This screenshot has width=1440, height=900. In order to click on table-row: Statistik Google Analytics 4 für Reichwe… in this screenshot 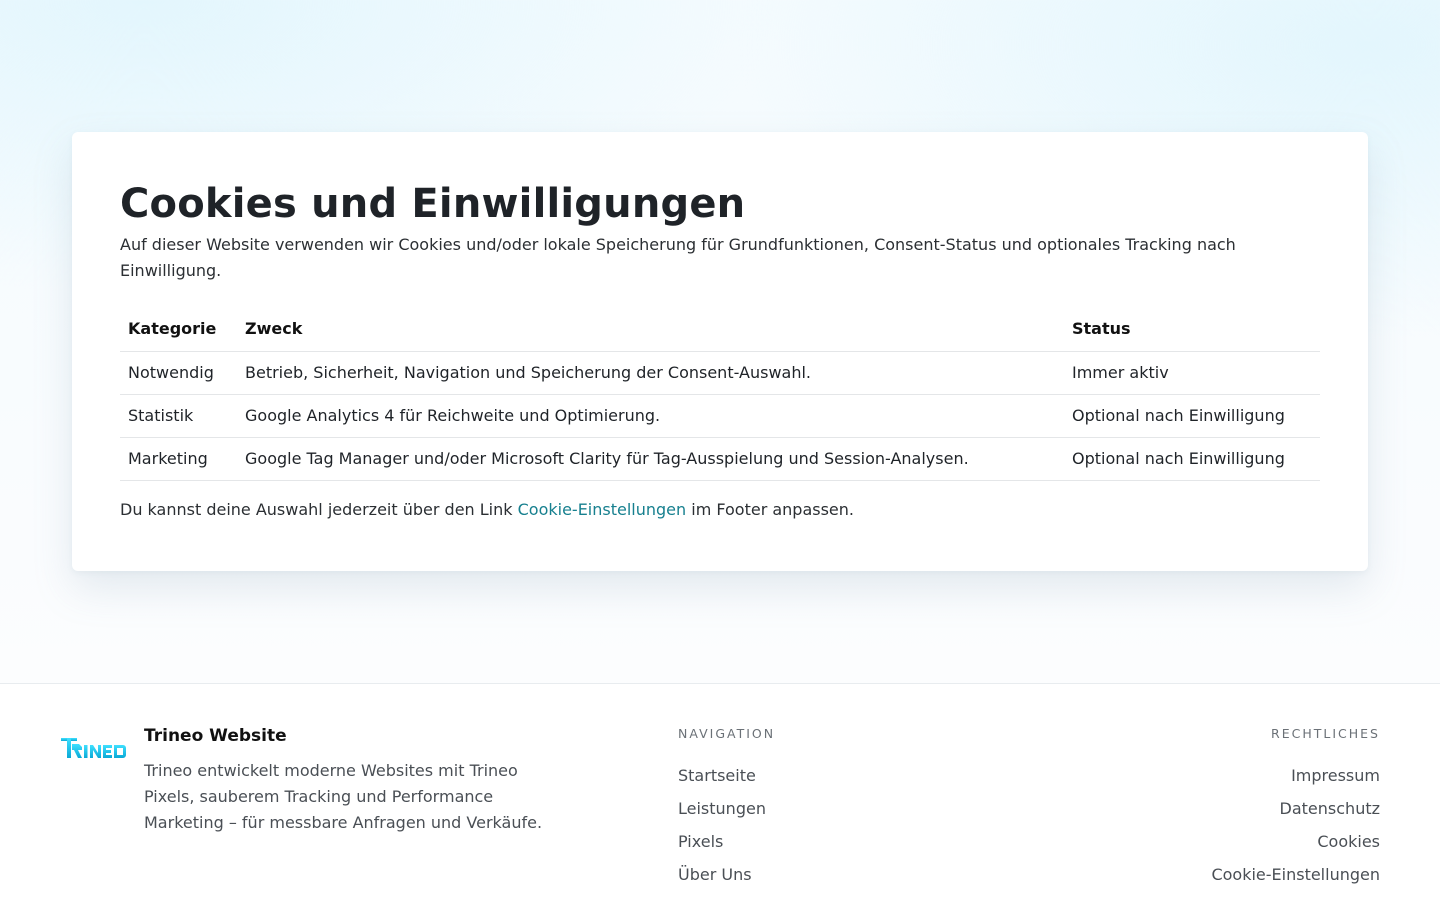, I will do `click(720, 416)`.